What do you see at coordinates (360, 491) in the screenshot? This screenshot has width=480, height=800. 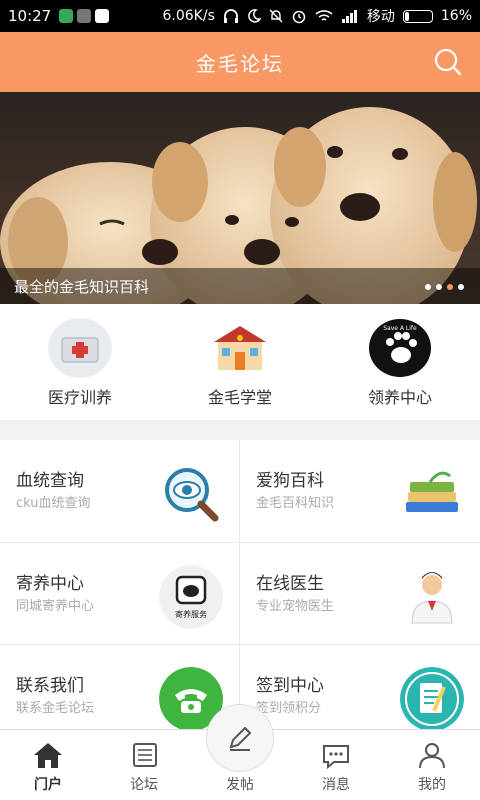 I see `service-dog-encyclopedia: 爱狗百科 金毛百科知识` at bounding box center [360, 491].